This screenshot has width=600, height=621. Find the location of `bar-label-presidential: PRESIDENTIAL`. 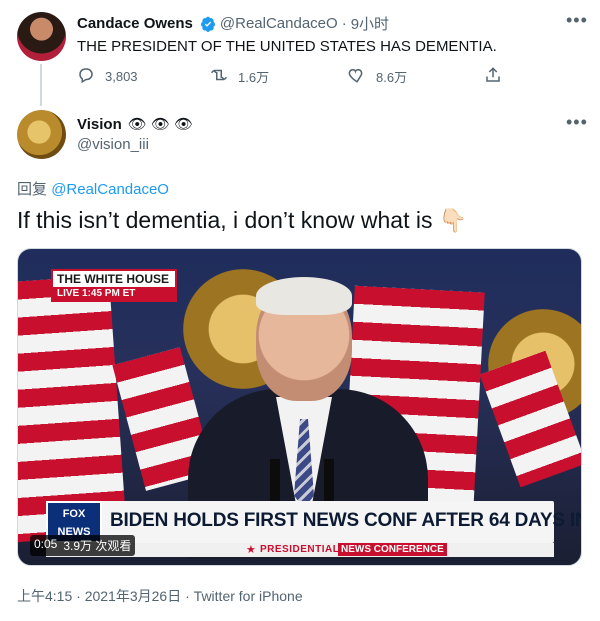

bar-label-presidential: PRESIDENTIAL is located at coordinates (300, 549).